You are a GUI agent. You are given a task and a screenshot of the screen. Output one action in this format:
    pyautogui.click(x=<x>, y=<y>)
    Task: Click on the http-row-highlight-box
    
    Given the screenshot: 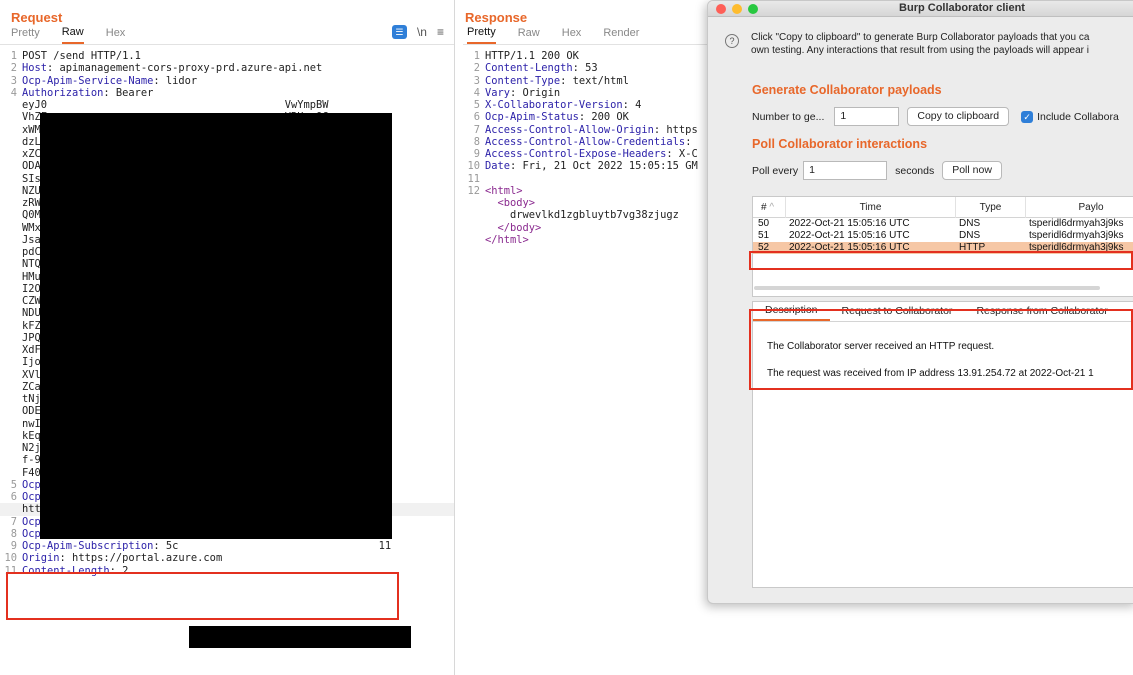 What is the action you would take?
    pyautogui.click(x=941, y=260)
    